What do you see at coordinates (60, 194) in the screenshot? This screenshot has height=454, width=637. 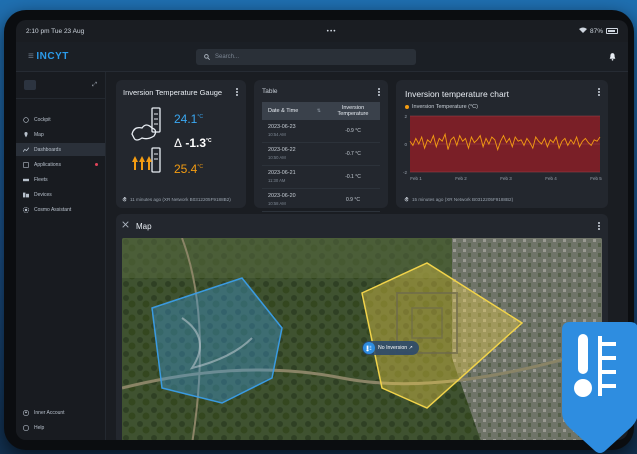 I see `sidebar-item-devices: Devices` at bounding box center [60, 194].